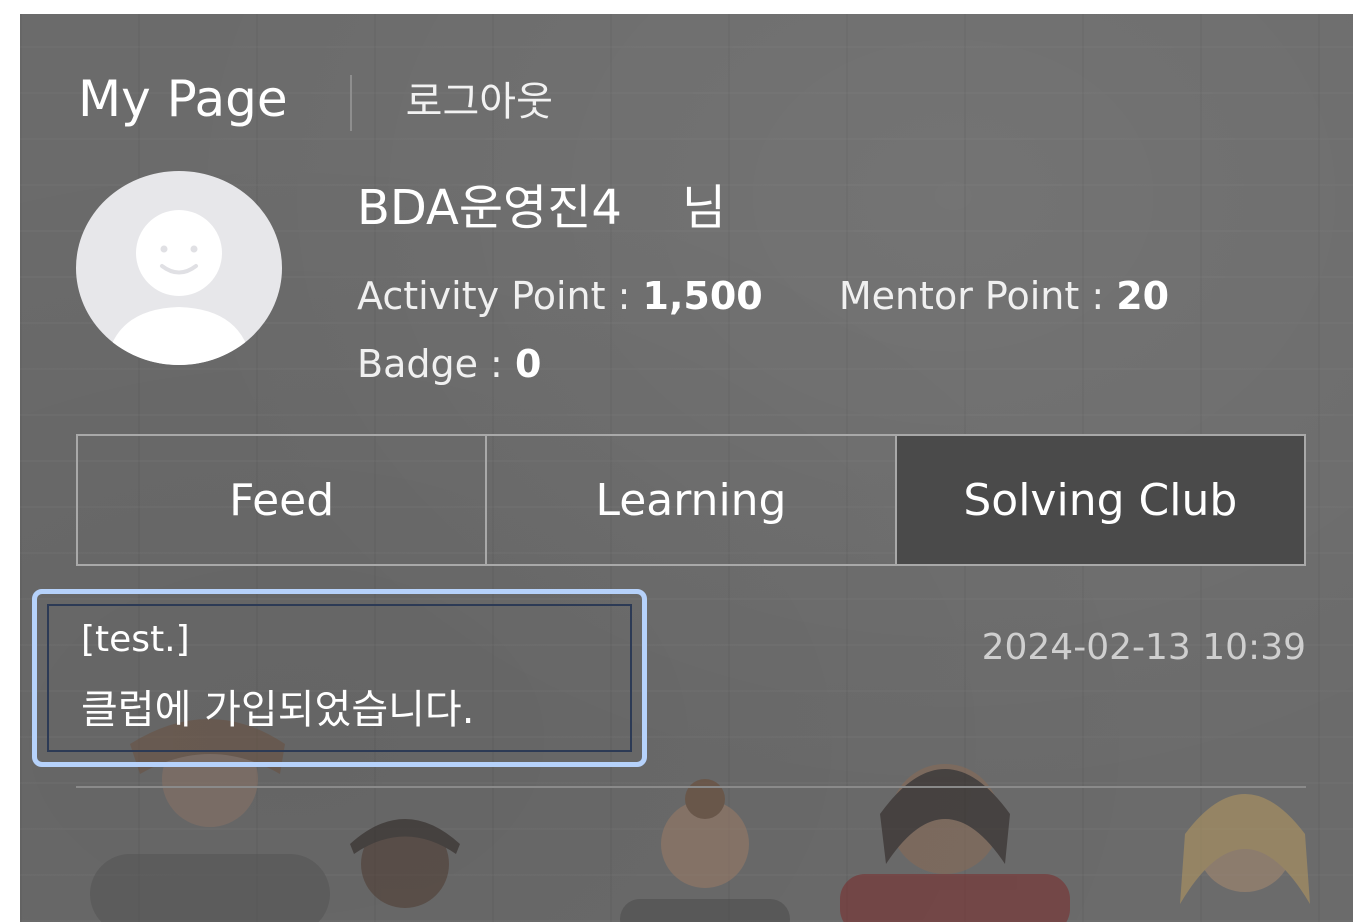 This screenshot has height=922, width=1353. What do you see at coordinates (500, 296) in the screenshot?
I see `activity-point-label: Activity Point :` at bounding box center [500, 296].